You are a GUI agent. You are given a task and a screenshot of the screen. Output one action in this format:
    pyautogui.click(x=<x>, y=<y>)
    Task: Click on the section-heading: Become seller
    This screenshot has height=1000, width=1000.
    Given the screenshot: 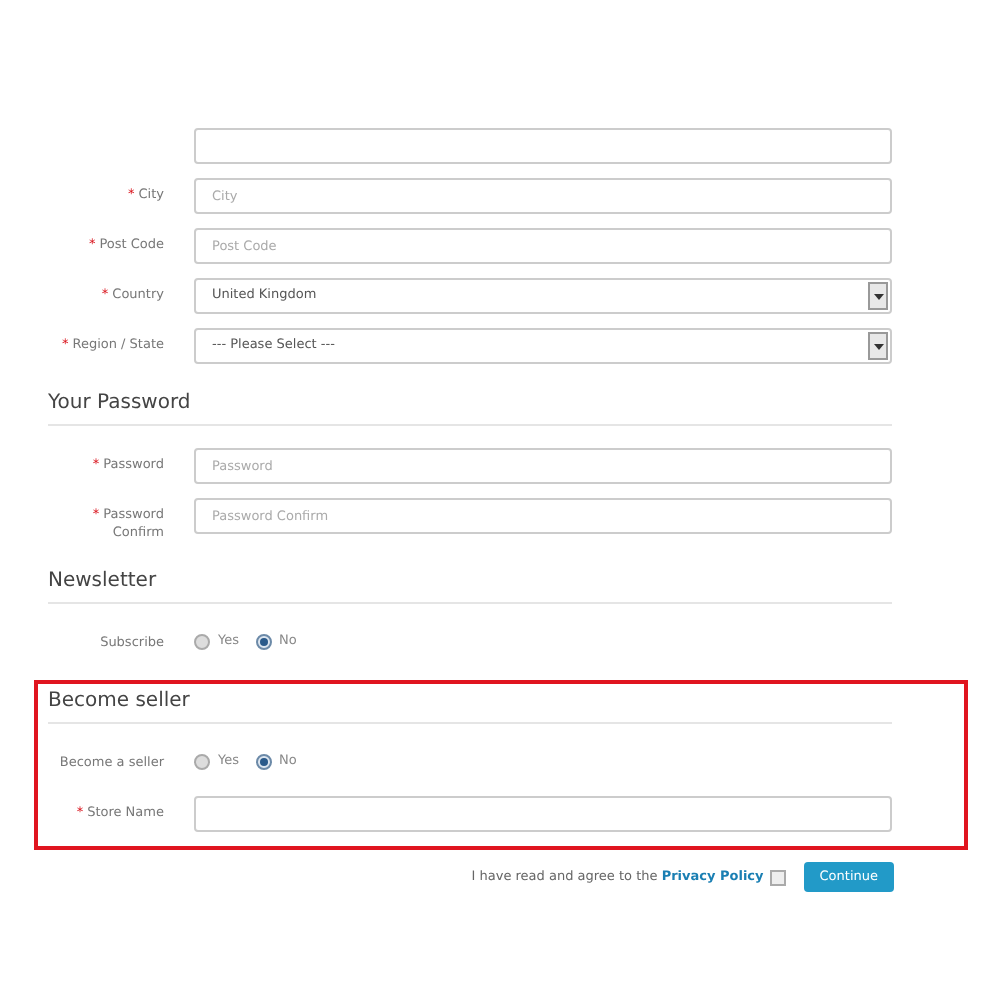 What is the action you would take?
    pyautogui.click(x=470, y=707)
    